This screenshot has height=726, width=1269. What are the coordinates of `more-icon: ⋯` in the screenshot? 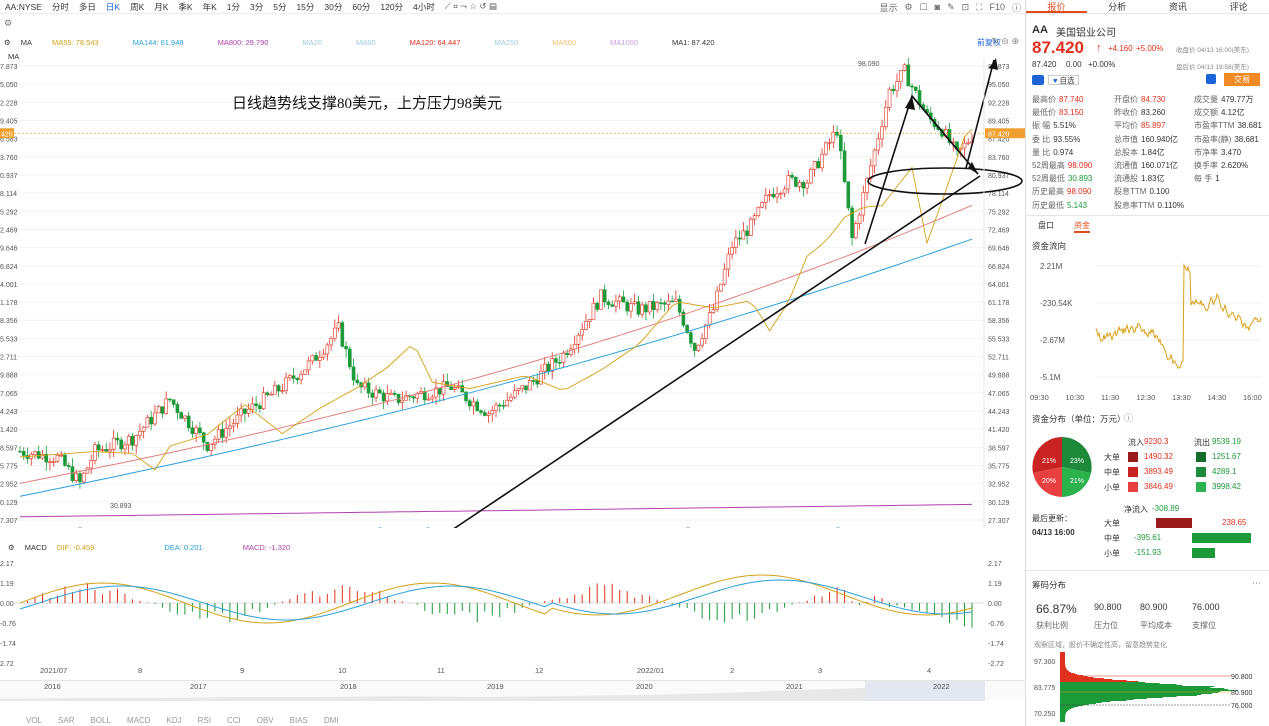 It's located at (1256, 583).